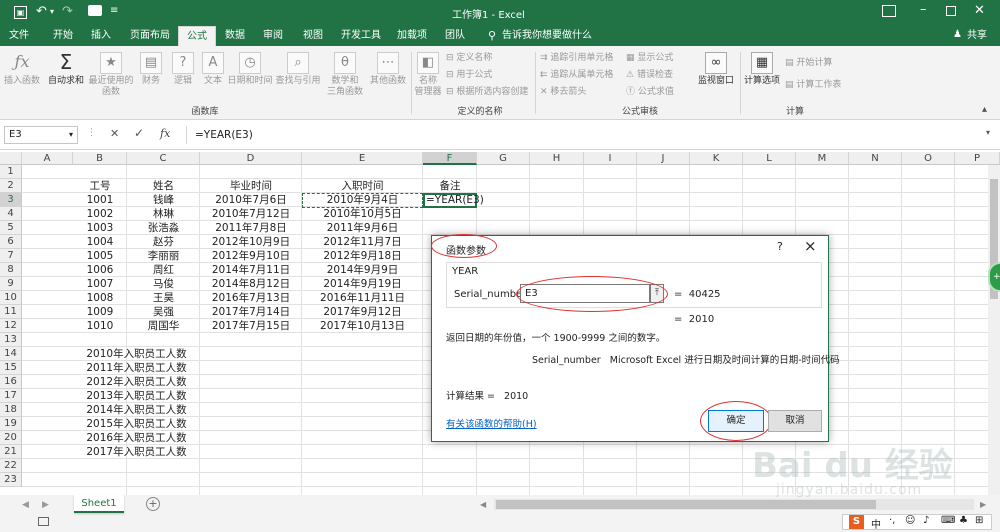  I want to click on table-cell: 1006, so click(100, 270).